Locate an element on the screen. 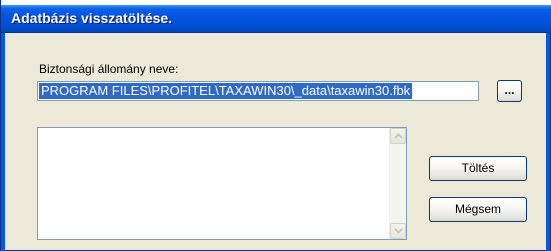 Image resolution: width=551 pixels, height=251 pixels. load-button: Töltés is located at coordinates (478, 168).